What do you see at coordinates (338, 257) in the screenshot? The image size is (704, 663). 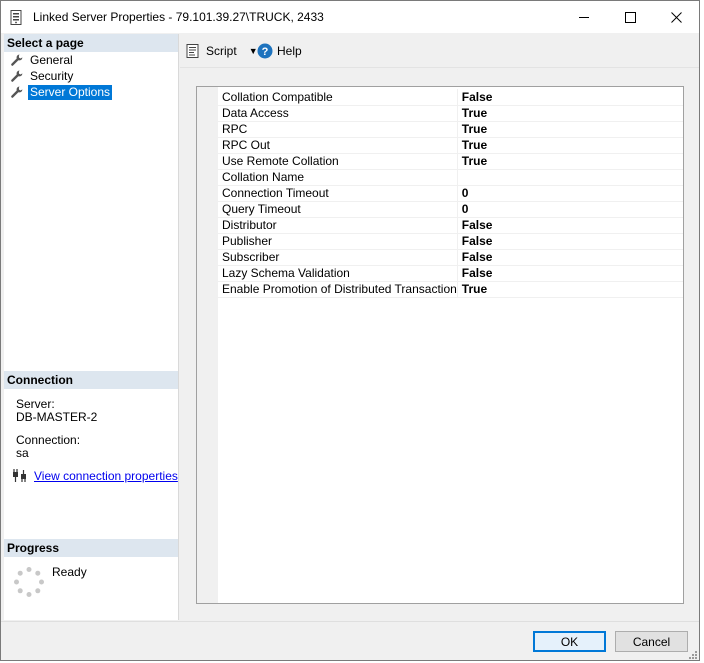 I see `property-name: Subscriber` at bounding box center [338, 257].